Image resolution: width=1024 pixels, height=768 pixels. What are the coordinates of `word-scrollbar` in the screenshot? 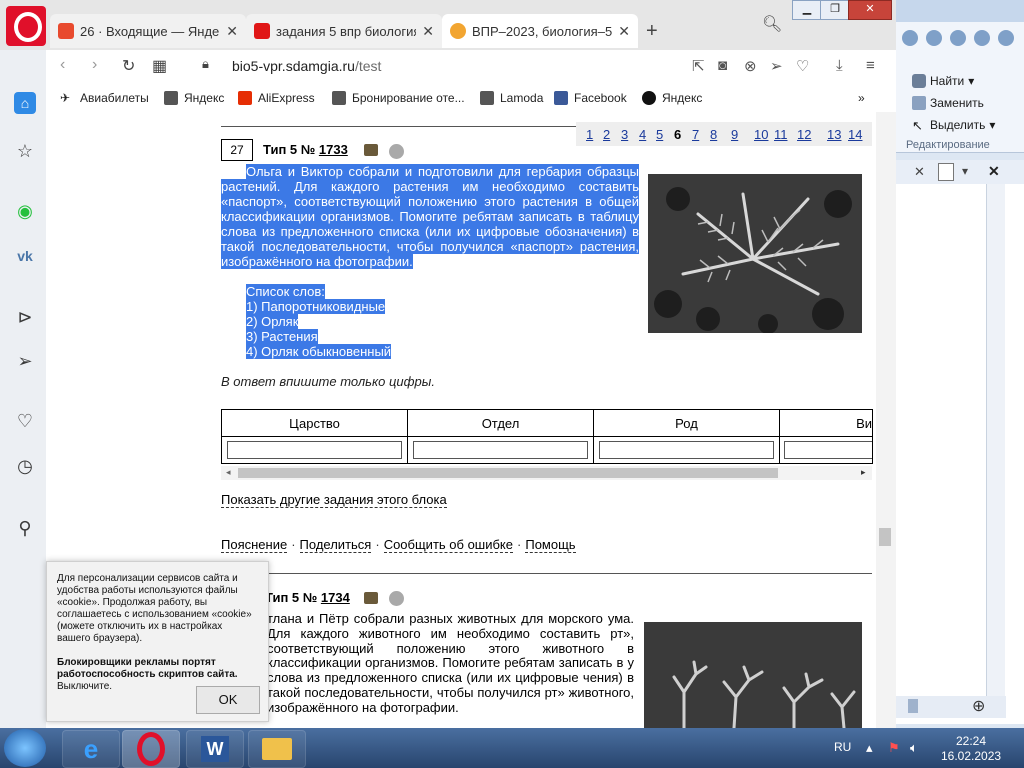 It's located at (995, 449).